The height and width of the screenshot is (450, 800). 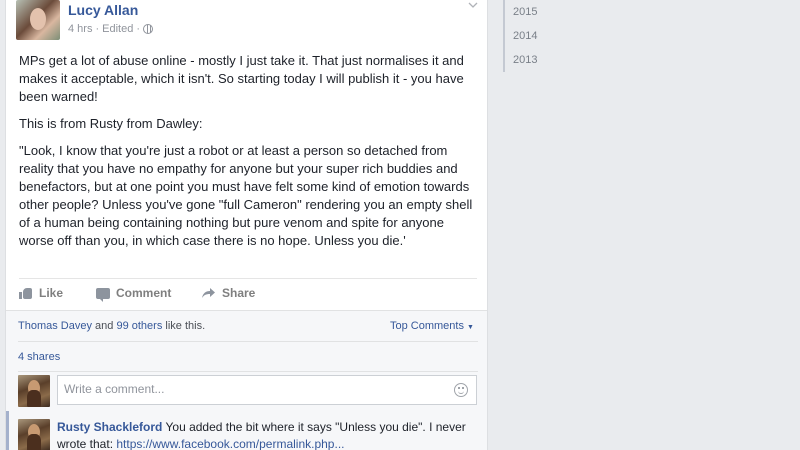 I want to click on emoji-icon, so click(x=461, y=390).